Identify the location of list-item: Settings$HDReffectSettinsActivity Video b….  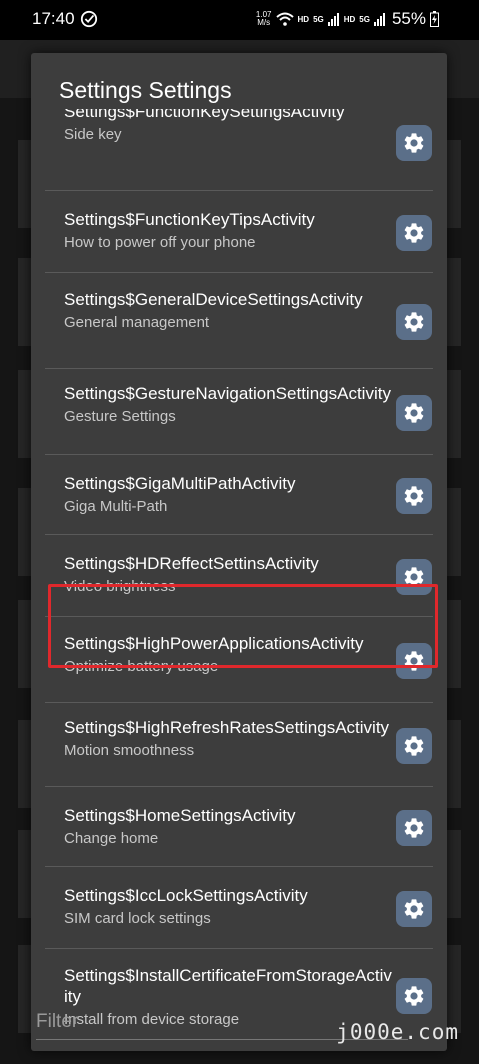
(239, 577).